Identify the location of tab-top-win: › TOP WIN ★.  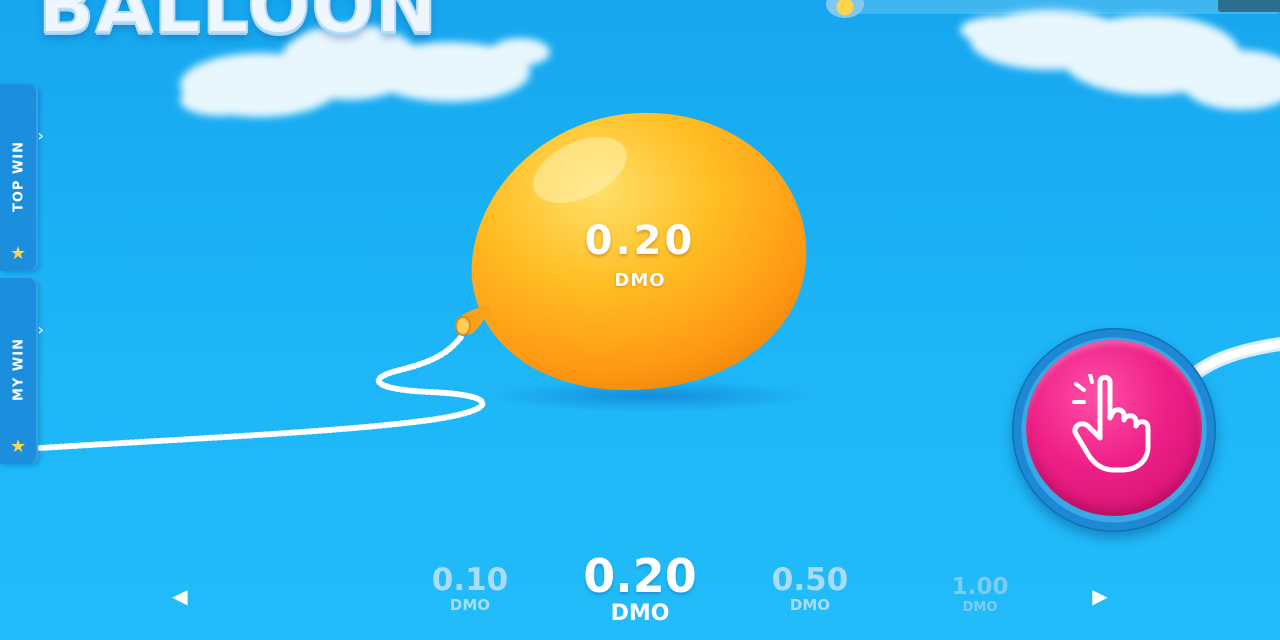
(22, 177).